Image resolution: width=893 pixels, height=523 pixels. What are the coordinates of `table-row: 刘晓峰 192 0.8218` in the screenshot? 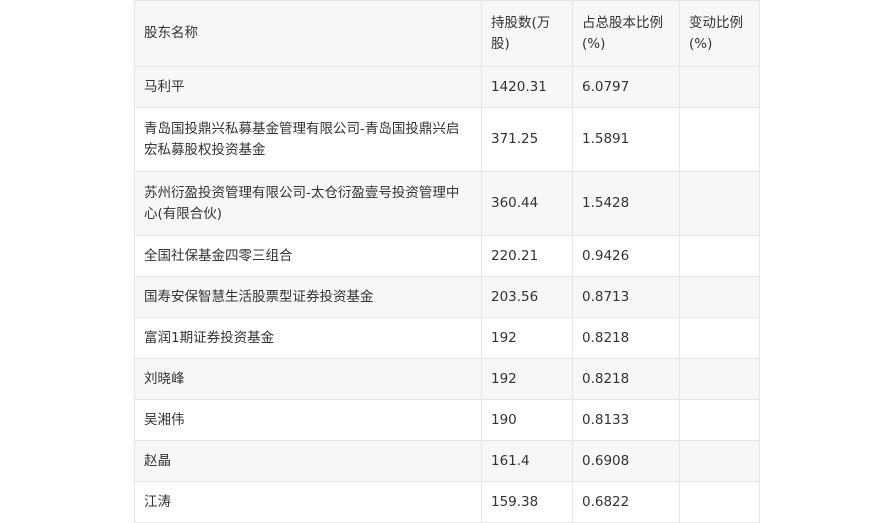 It's located at (447, 379).